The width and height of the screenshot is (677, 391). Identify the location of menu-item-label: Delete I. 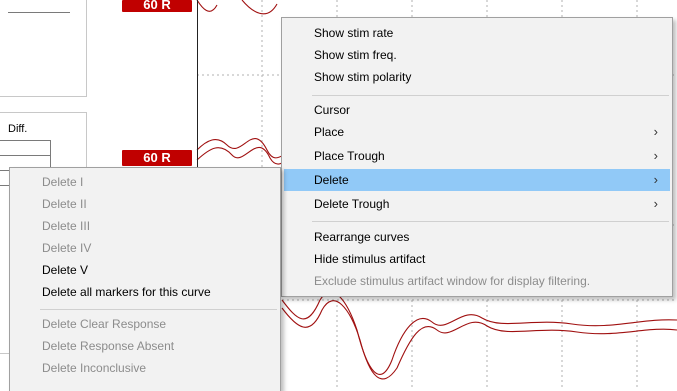
(63, 182).